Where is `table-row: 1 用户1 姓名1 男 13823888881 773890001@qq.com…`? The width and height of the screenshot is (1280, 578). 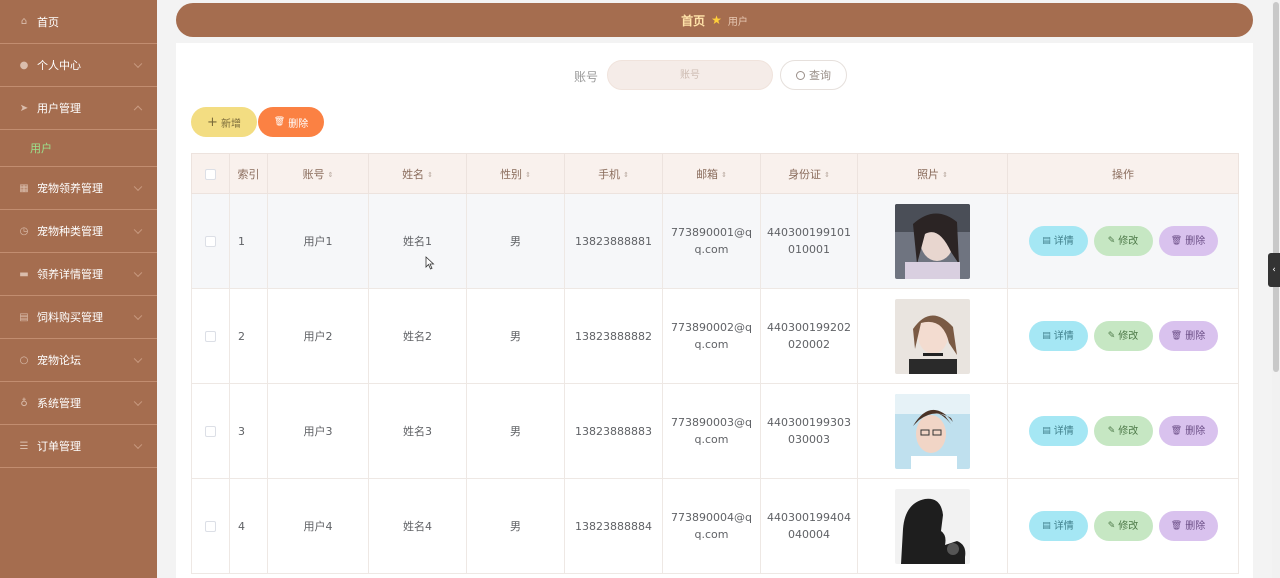 table-row: 1 用户1 姓名1 男 13823888881 773890001@qq.com… is located at coordinates (715, 241).